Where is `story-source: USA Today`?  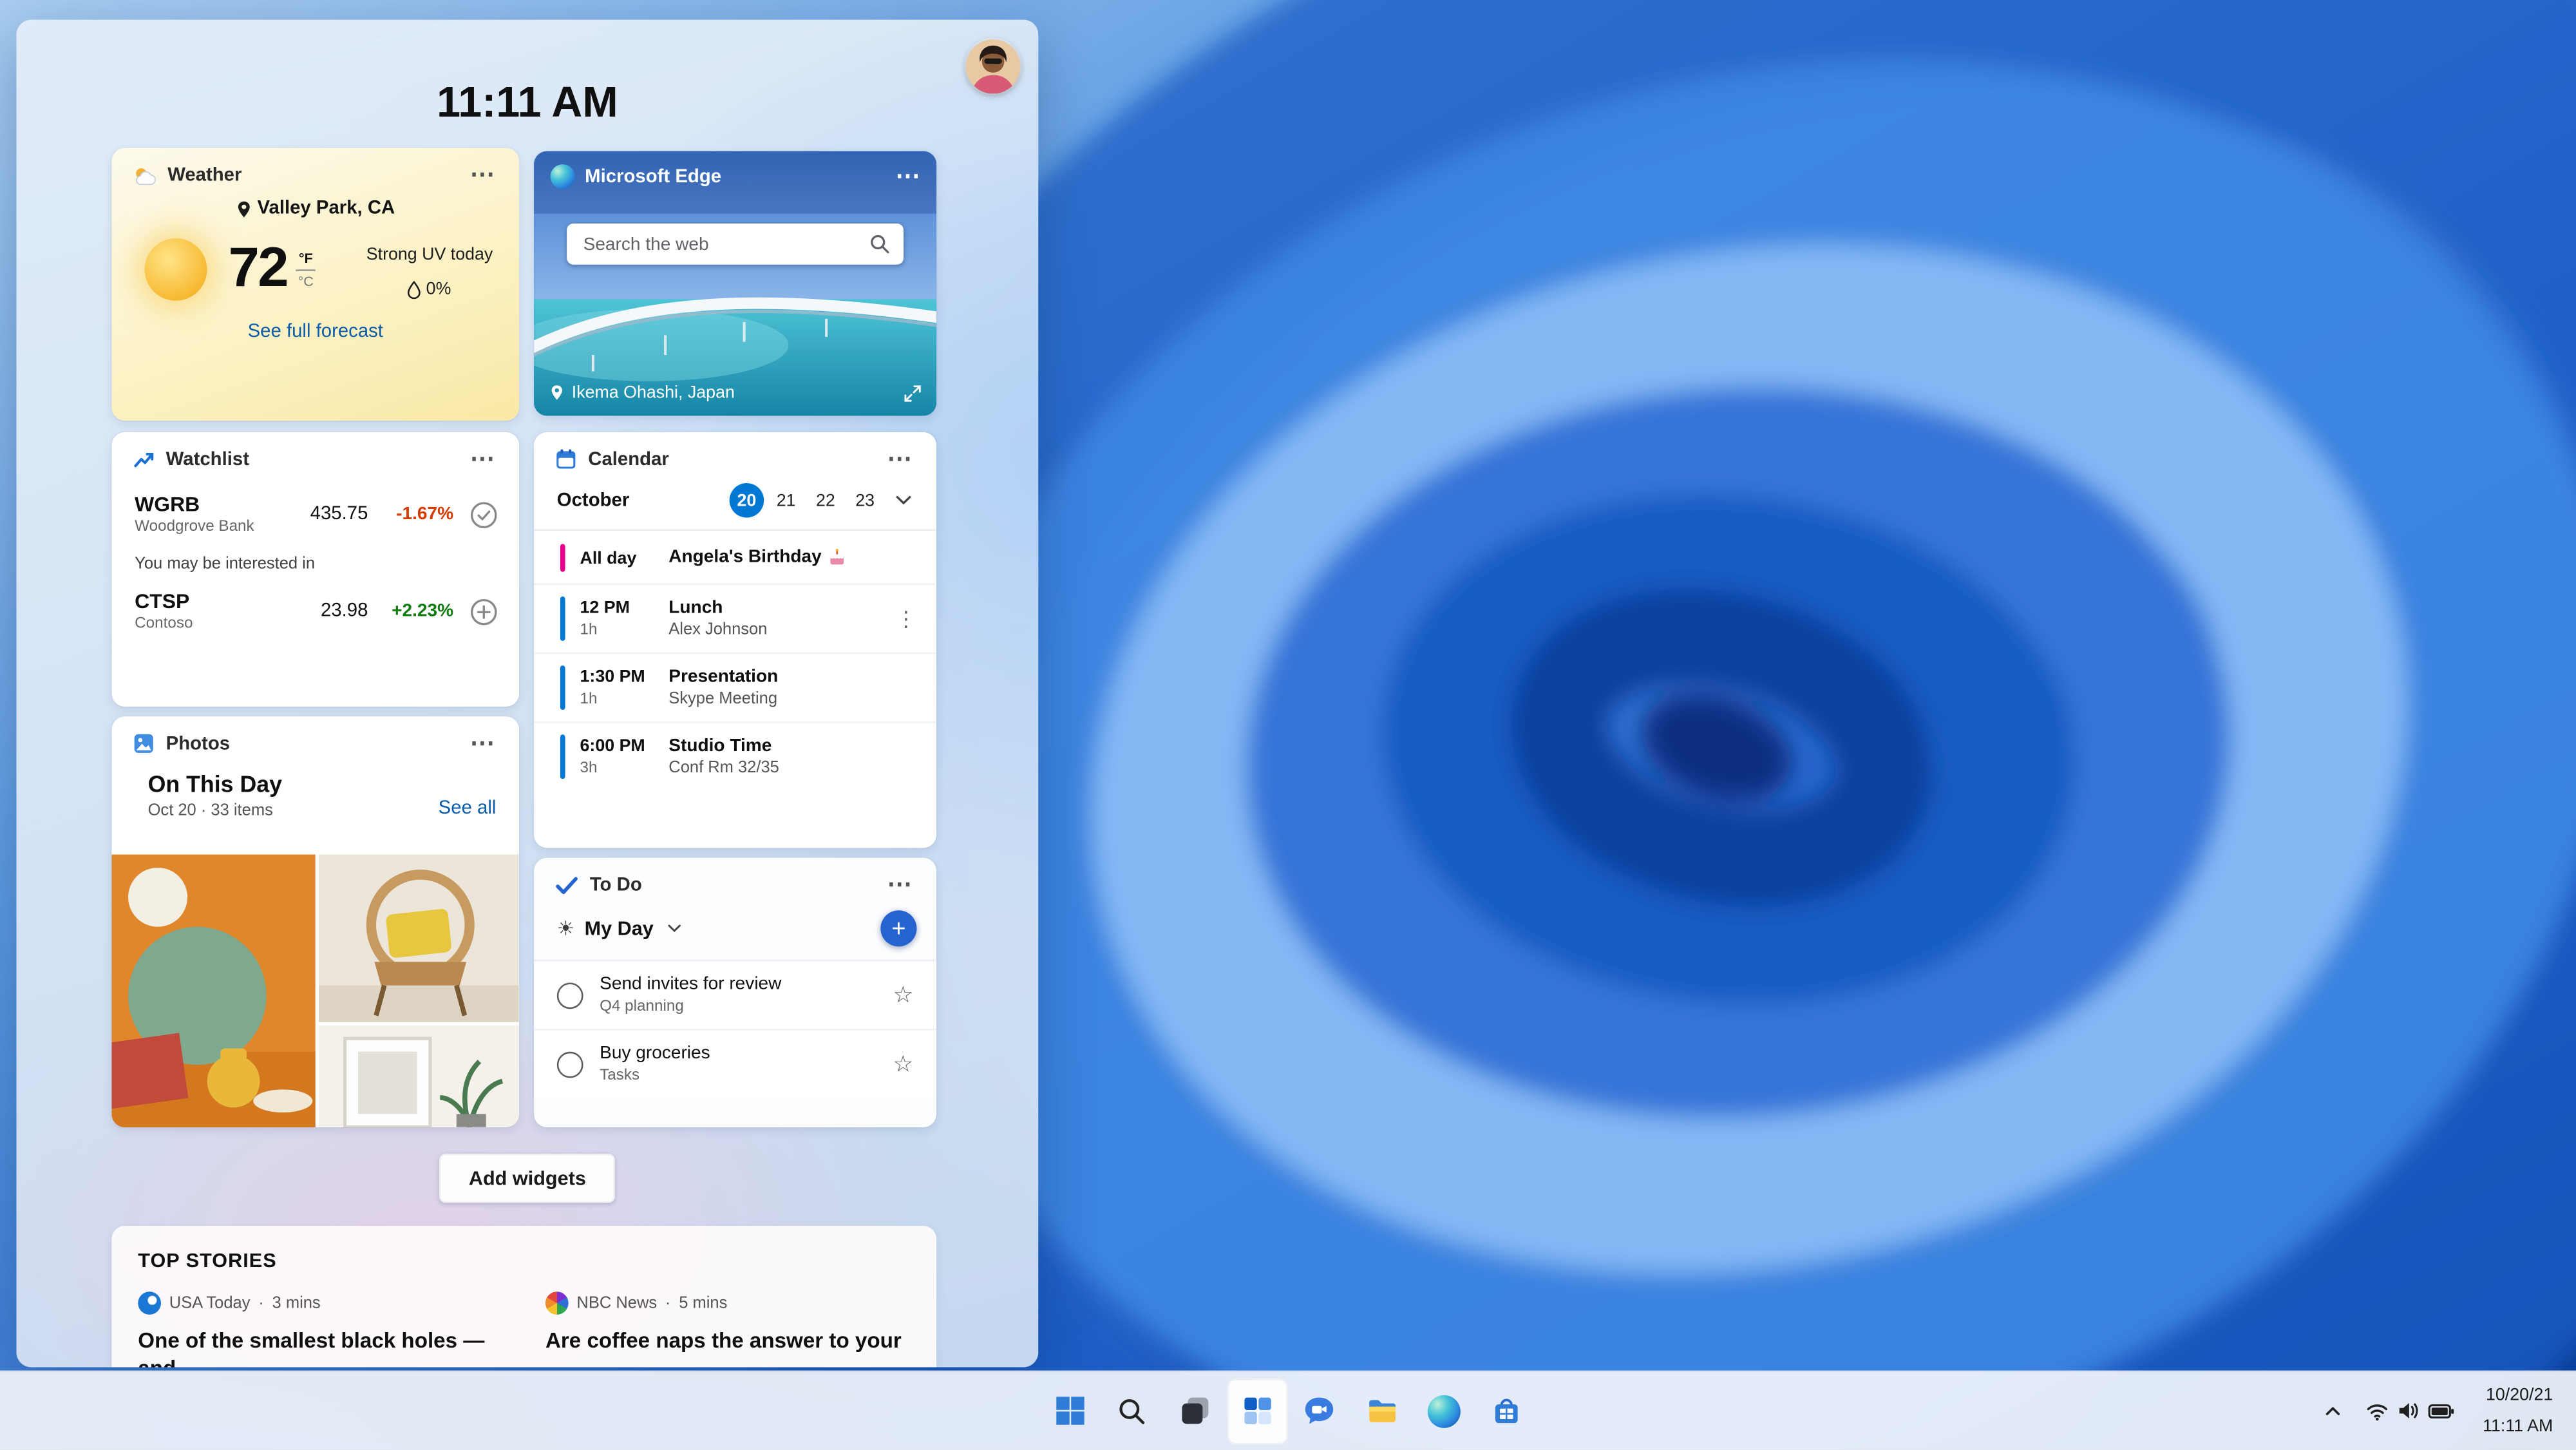
story-source: USA Today is located at coordinates (210, 1303).